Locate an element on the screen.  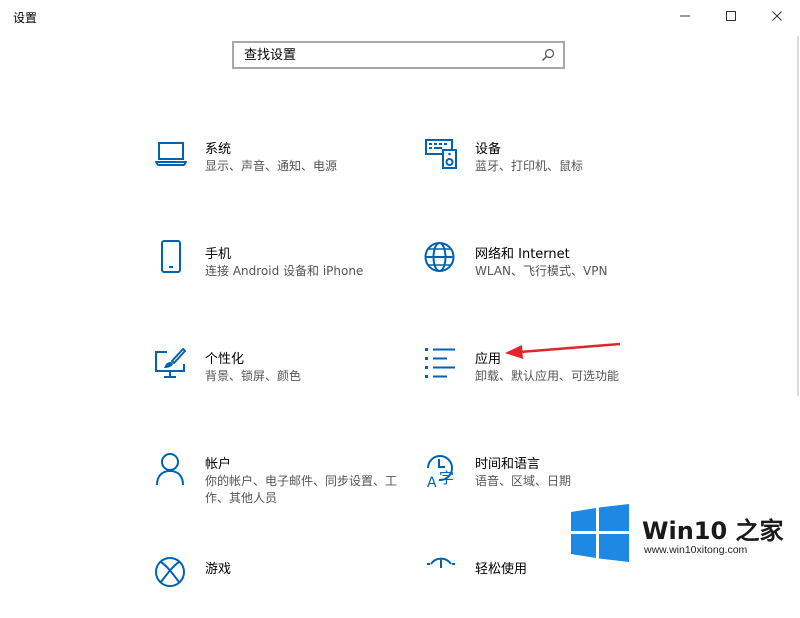
watermark-brand: Win10 之家 is located at coordinates (713, 528).